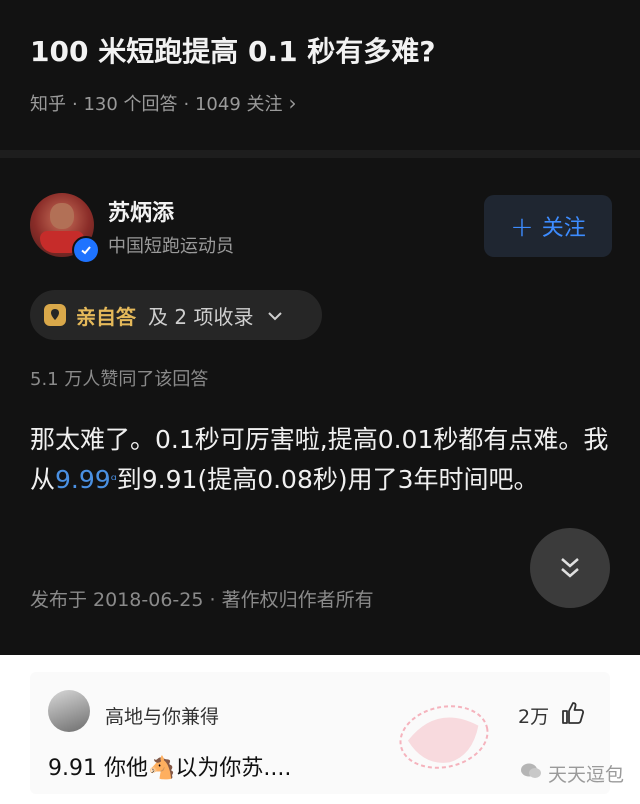 The height and width of the screenshot is (804, 640). I want to click on answer-badge: 亲自答 及 2 项收录, so click(176, 315).